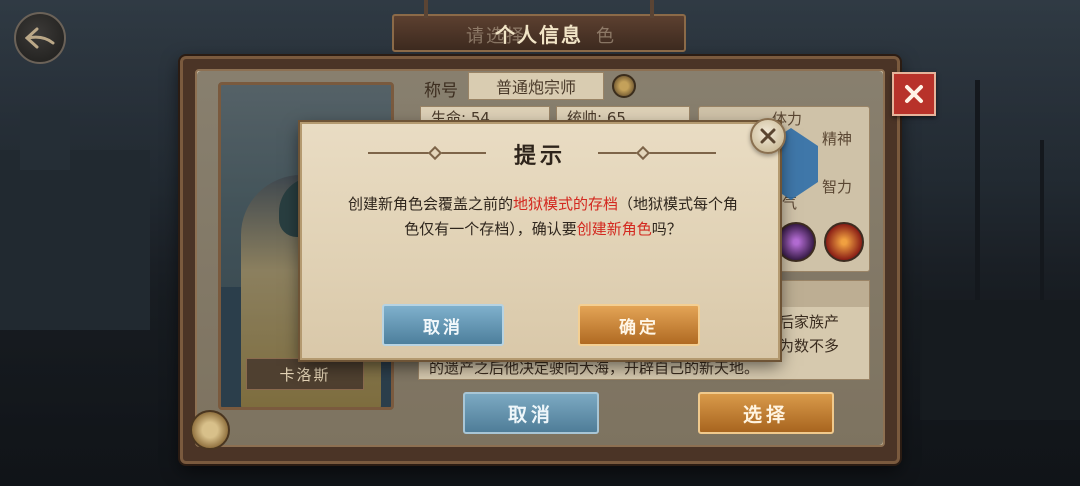 This screenshot has width=1080, height=486. I want to click on dialog-title: 提示, so click(539, 156).